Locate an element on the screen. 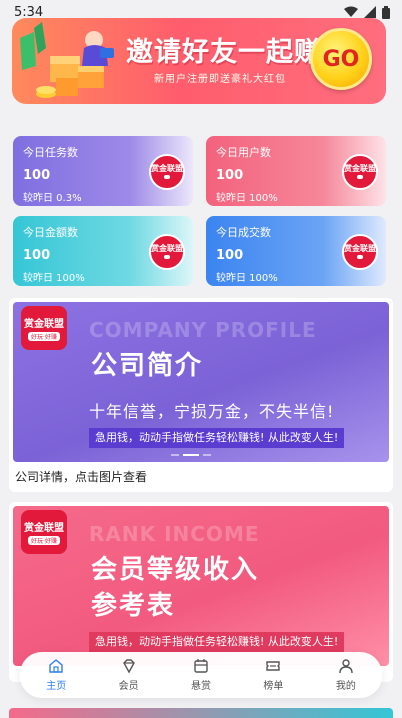 The width and height of the screenshot is (402, 718). gift-illustration is located at coordinates (67, 60).